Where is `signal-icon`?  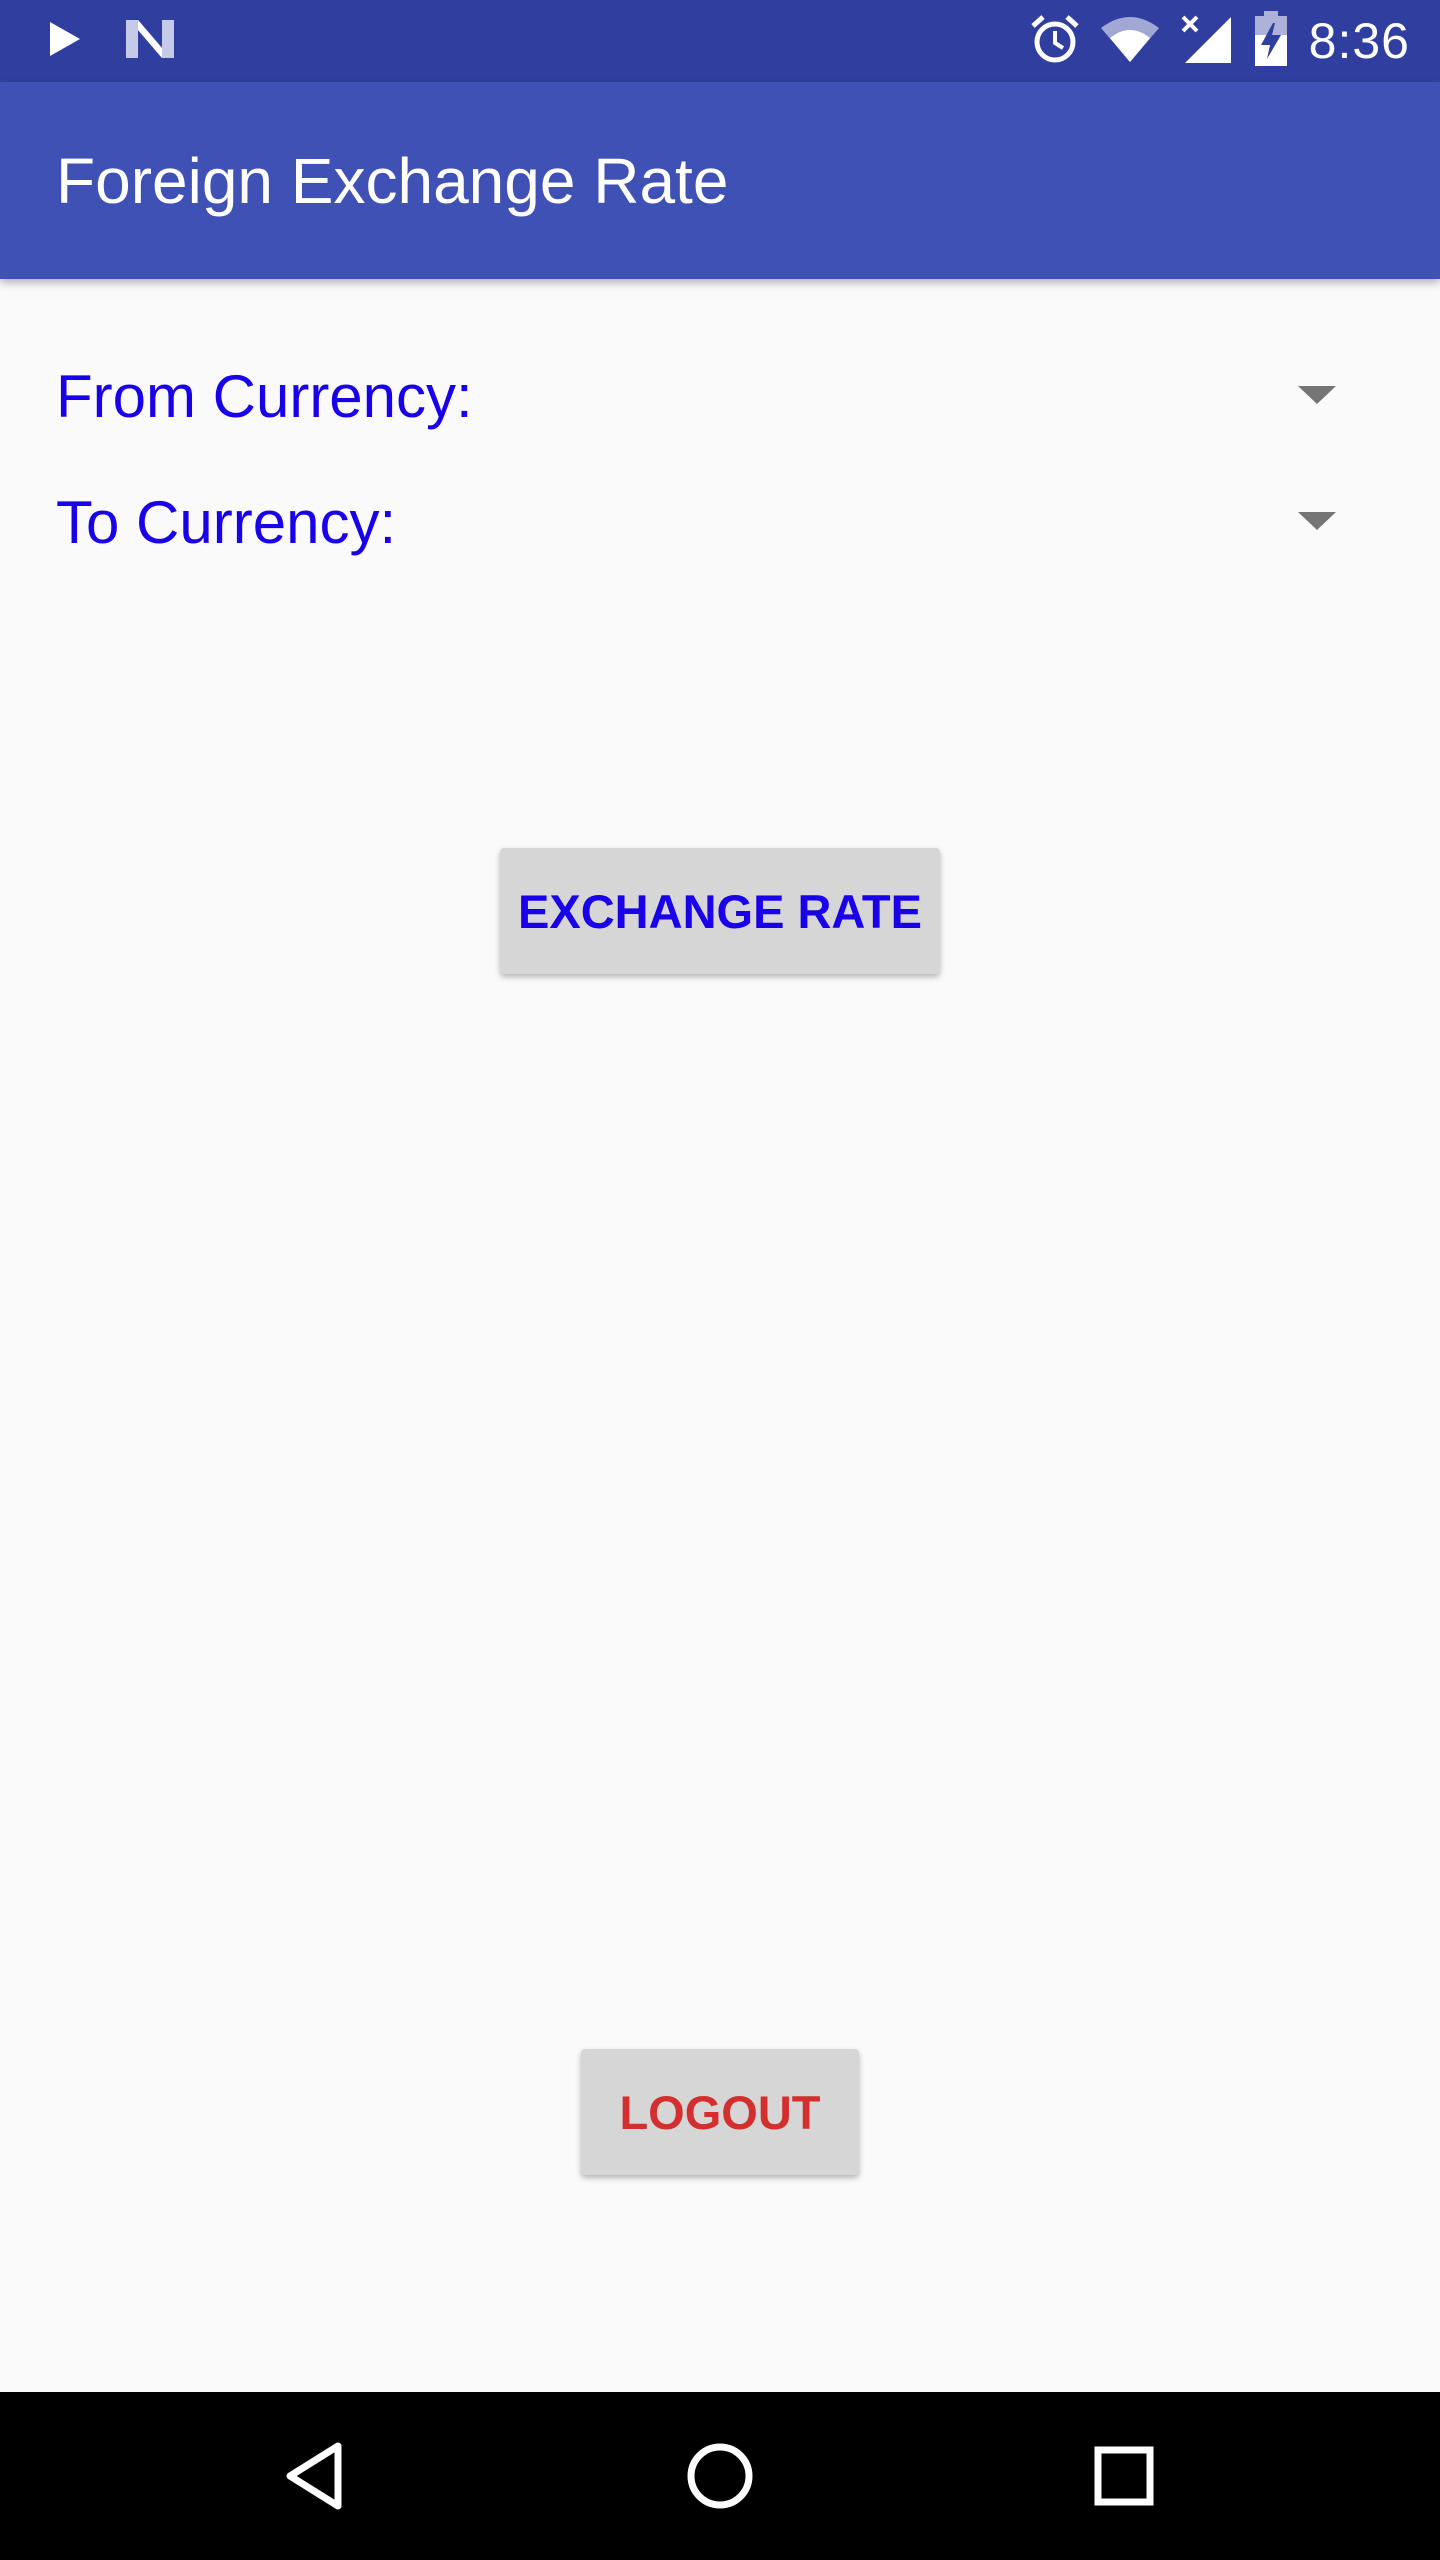 signal-icon is located at coordinates (1206, 41).